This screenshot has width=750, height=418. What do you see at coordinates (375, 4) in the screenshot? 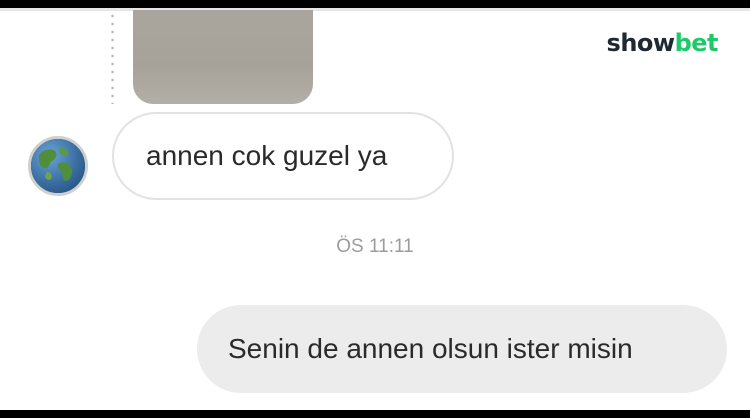
I see `top-frame-bar` at bounding box center [375, 4].